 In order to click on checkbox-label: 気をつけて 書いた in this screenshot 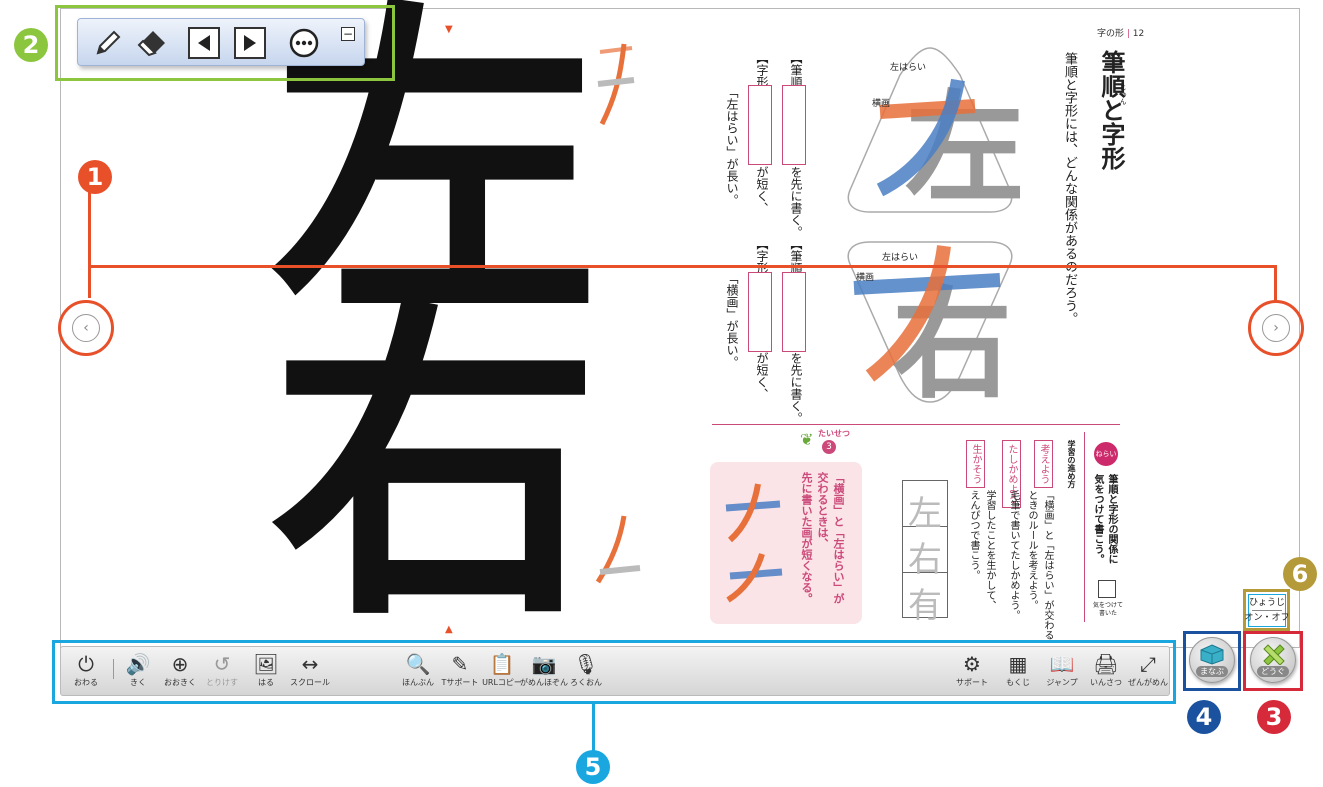, I will do `click(1108, 610)`.